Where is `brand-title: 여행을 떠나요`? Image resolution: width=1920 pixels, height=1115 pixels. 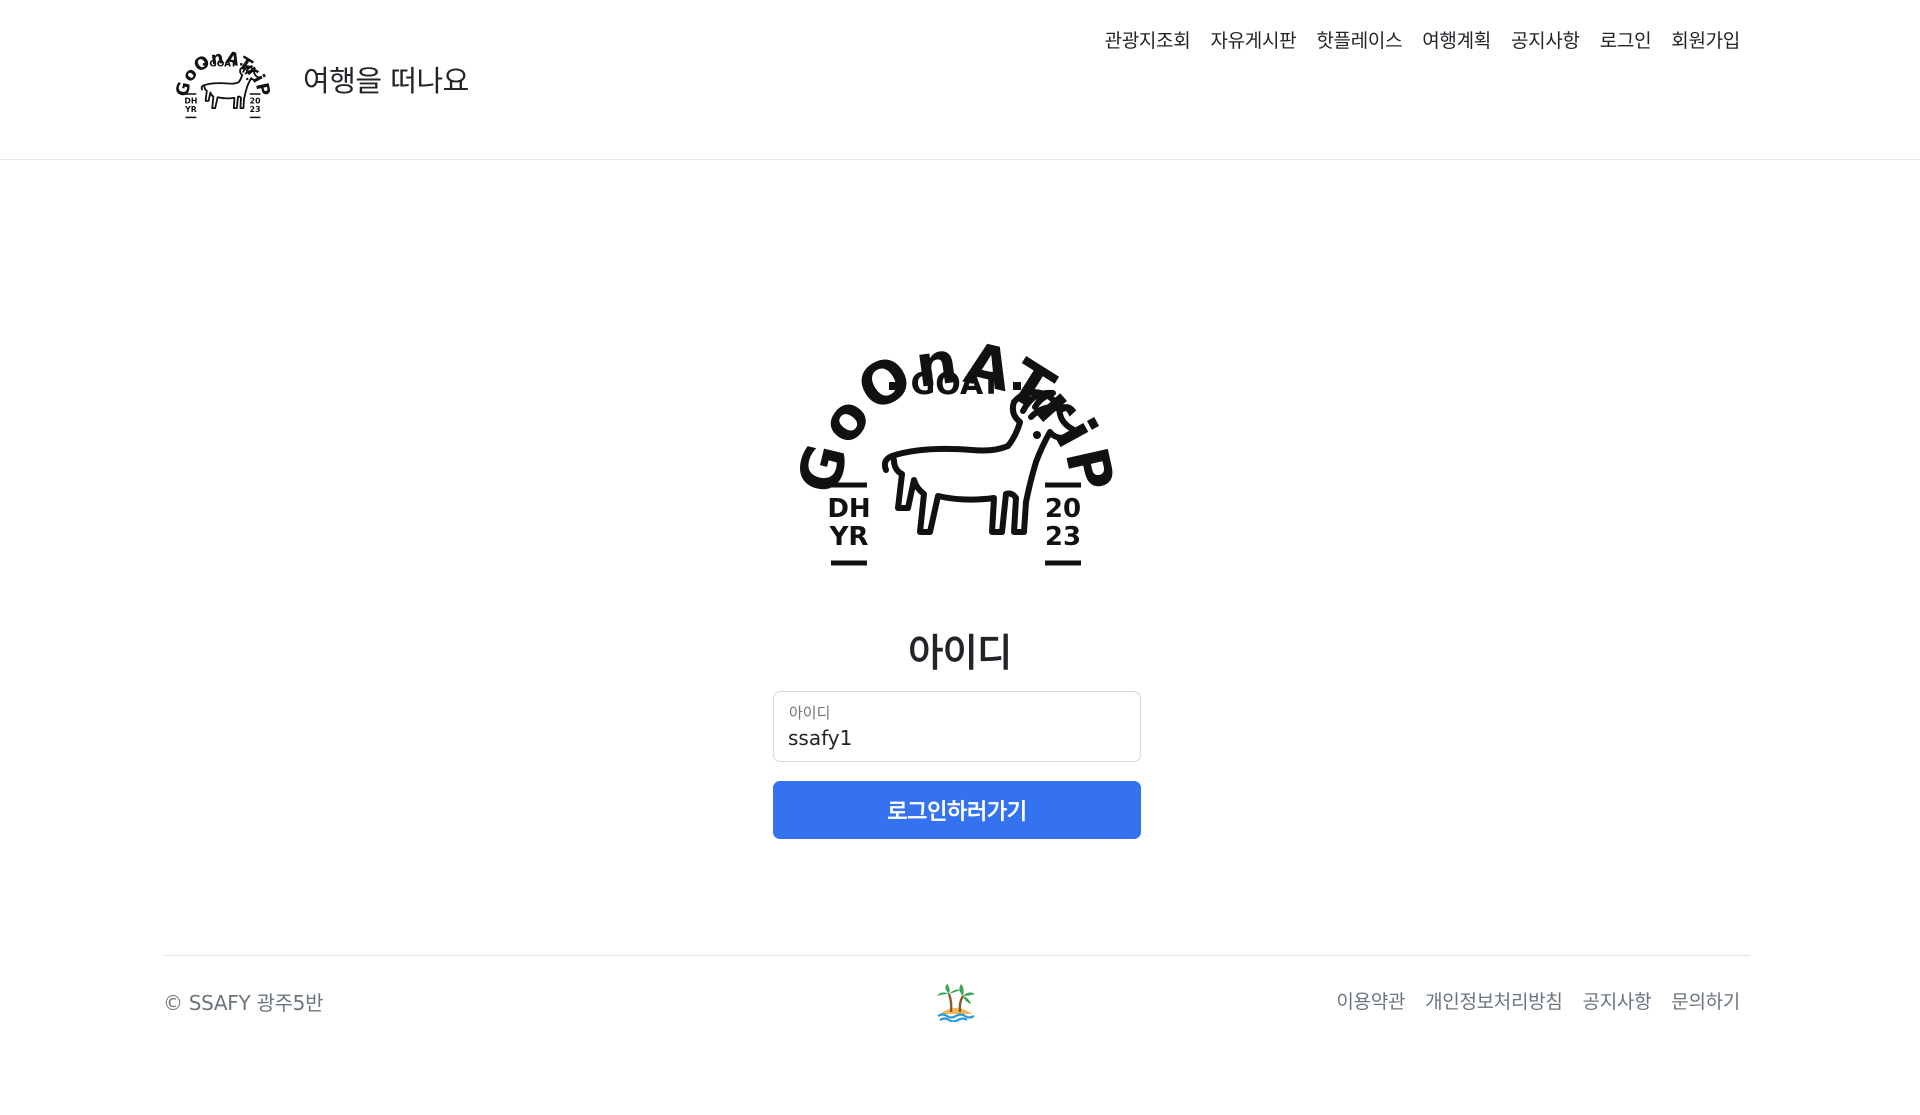 brand-title: 여행을 떠나요 is located at coordinates (386, 81).